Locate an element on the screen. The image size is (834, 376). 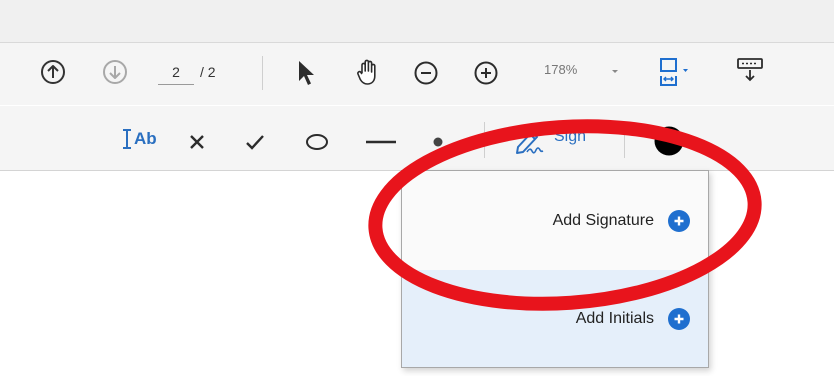
check-mark-button is located at coordinates (255, 142).